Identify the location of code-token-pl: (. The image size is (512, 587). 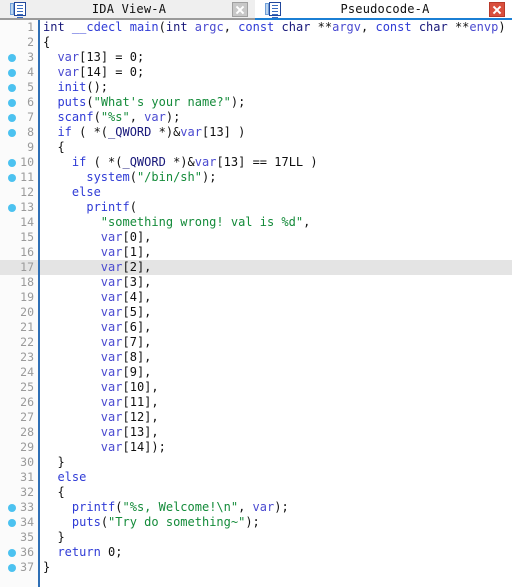
(104, 522).